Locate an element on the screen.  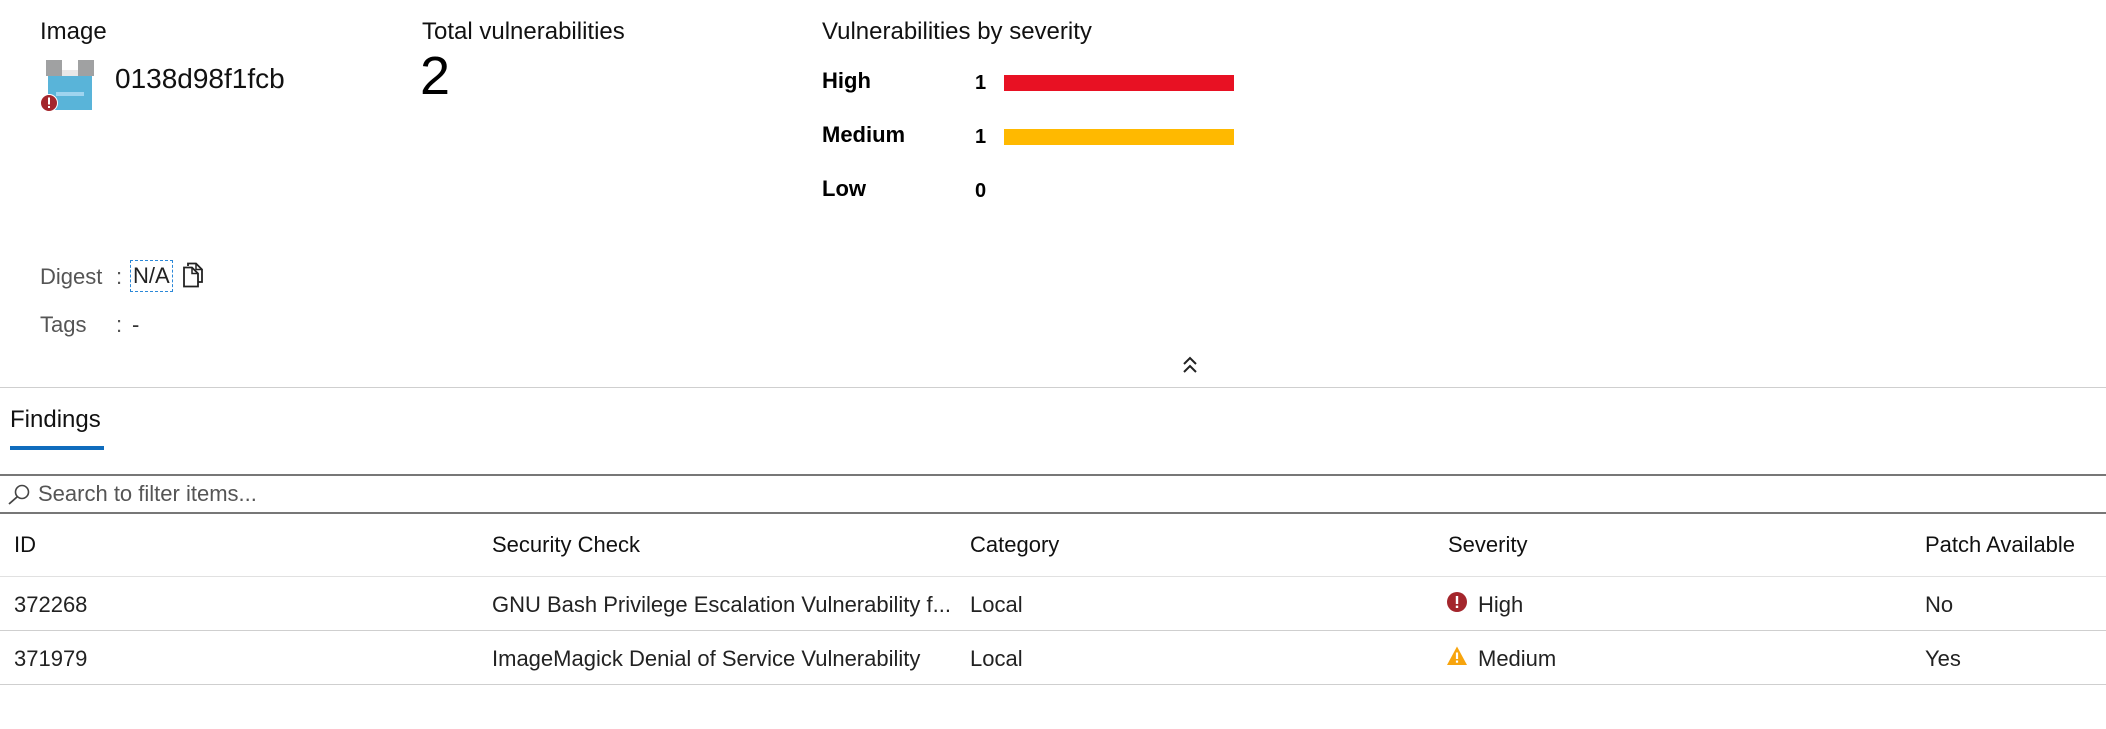
total-vulnerabilities-value: 2 is located at coordinates (435, 76).